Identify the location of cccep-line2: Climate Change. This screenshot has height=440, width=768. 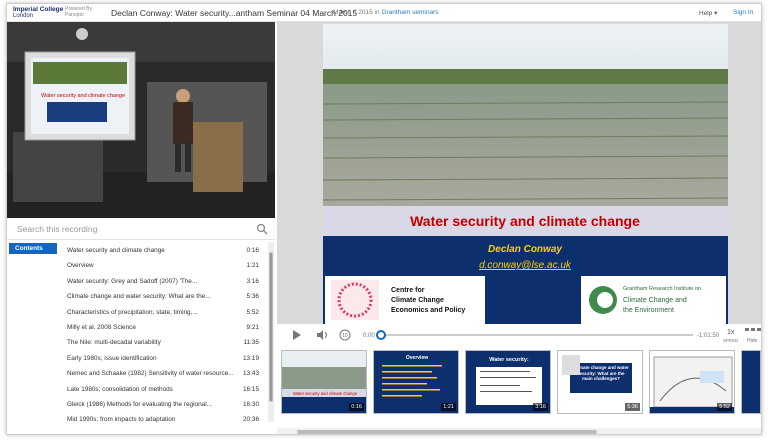
(417, 300).